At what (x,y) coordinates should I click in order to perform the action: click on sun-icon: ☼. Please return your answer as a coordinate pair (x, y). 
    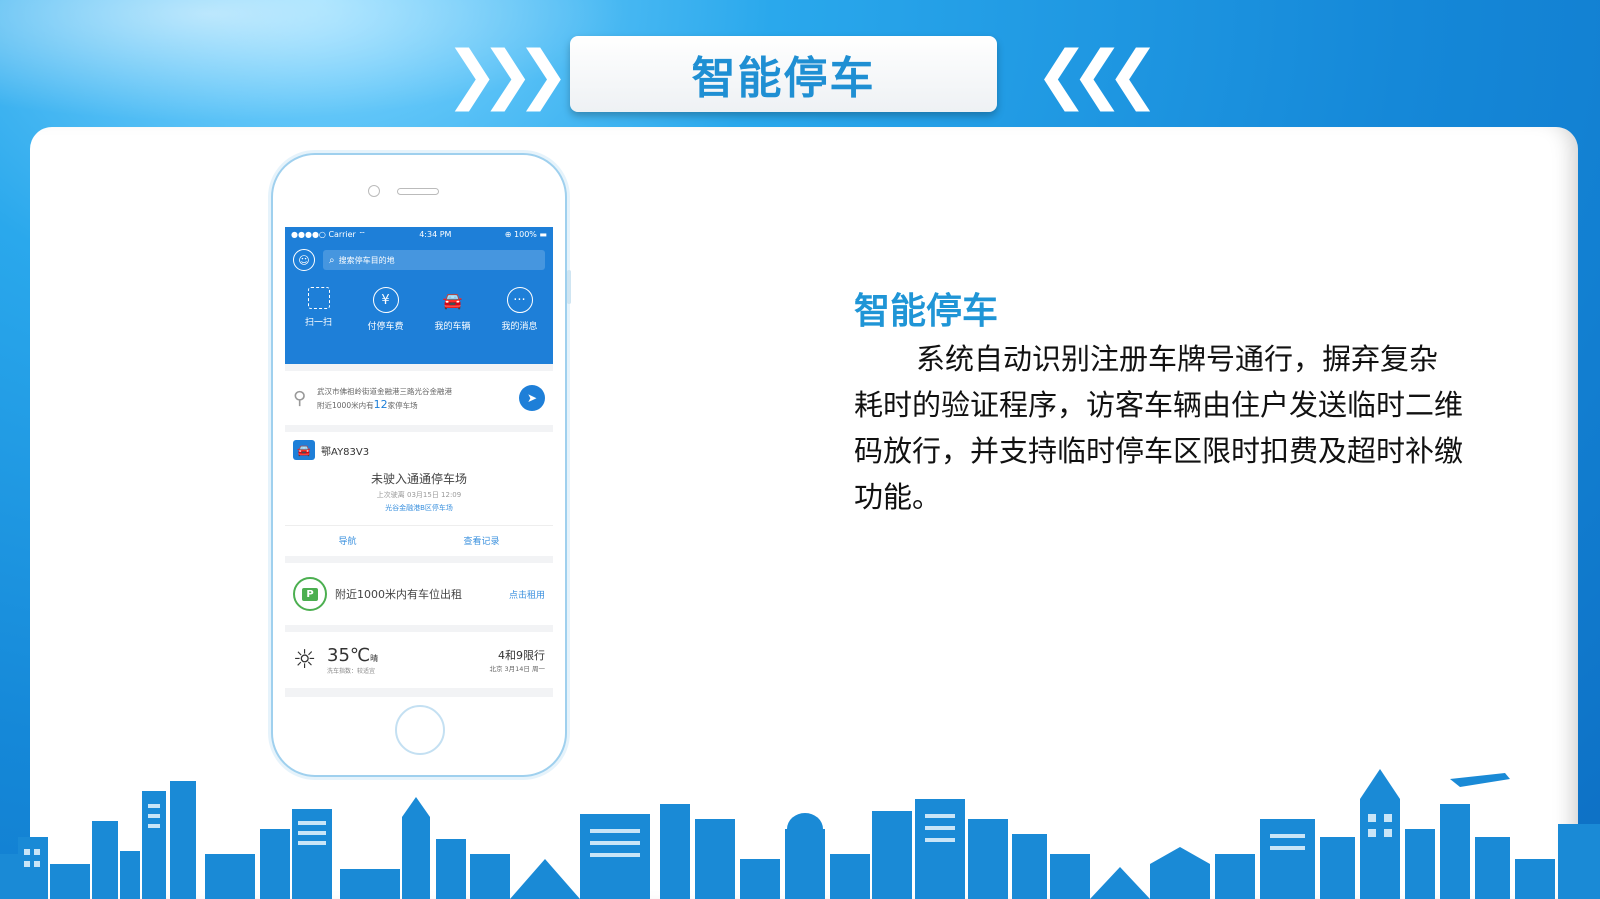
    Looking at the image, I should click on (305, 660).